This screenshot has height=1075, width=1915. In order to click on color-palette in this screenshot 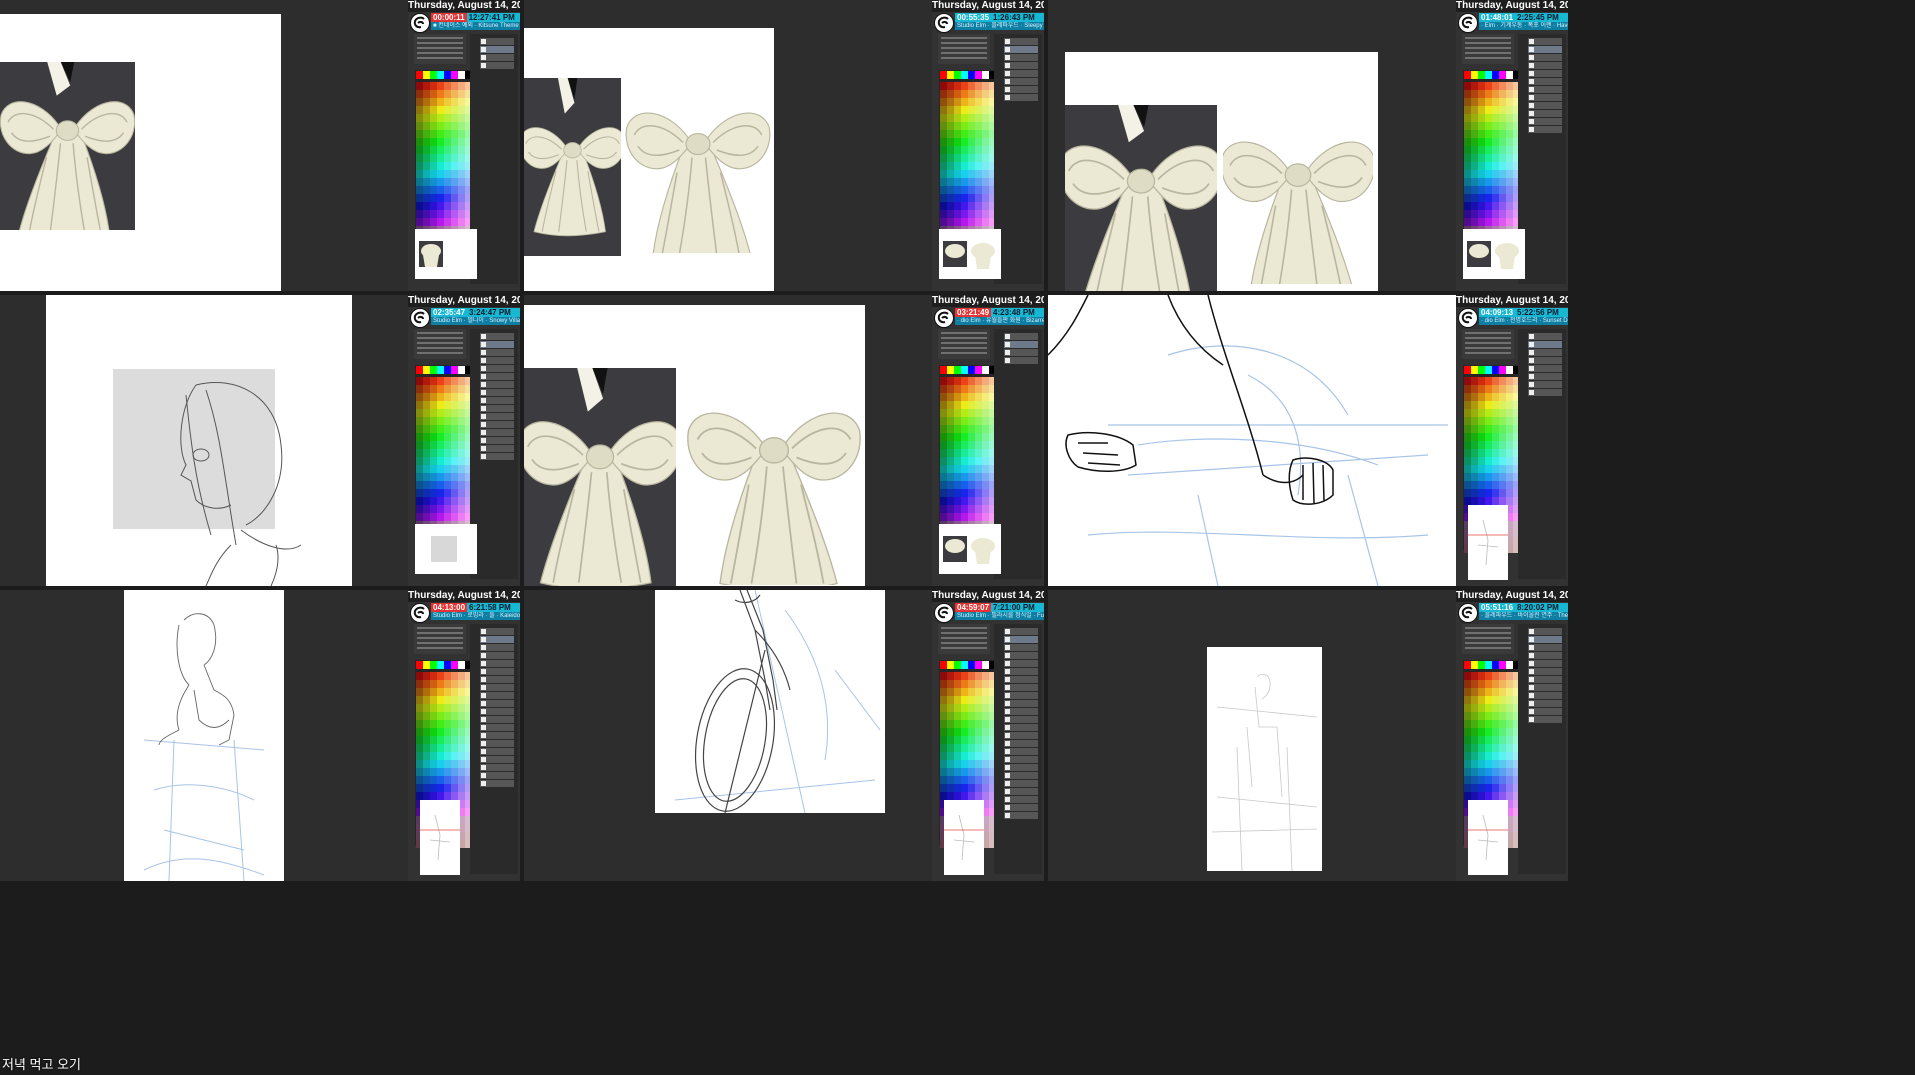, I will do `click(968, 459)`.